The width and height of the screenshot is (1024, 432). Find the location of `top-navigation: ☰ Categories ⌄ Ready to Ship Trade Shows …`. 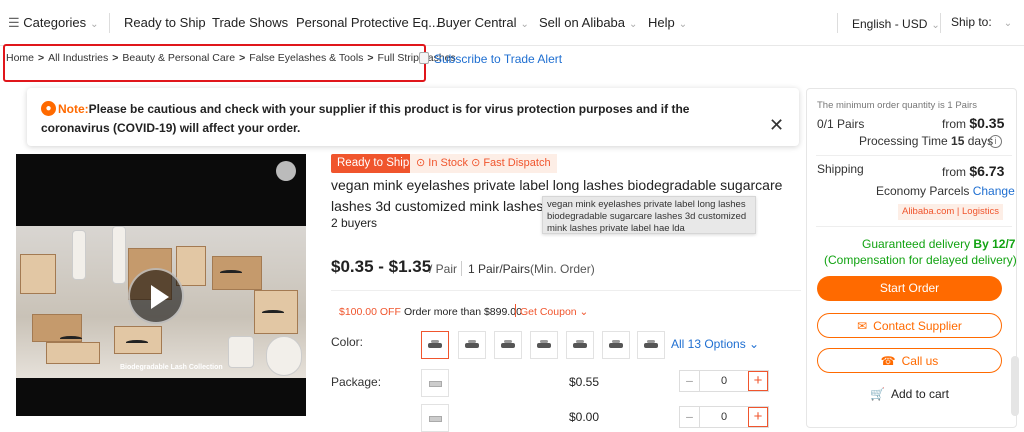

top-navigation: ☰ Categories ⌄ Ready to Ship Trade Shows … is located at coordinates (512, 23).